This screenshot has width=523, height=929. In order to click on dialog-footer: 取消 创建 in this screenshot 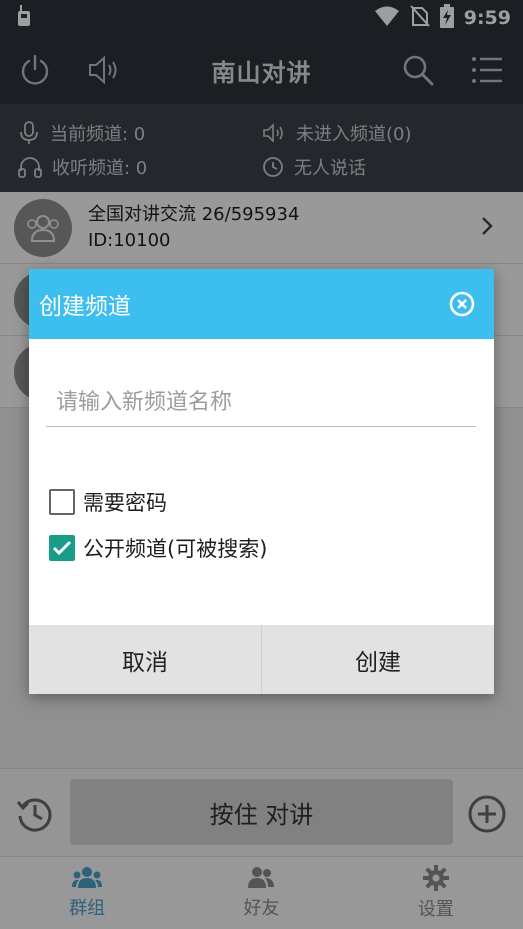, I will do `click(261, 659)`.